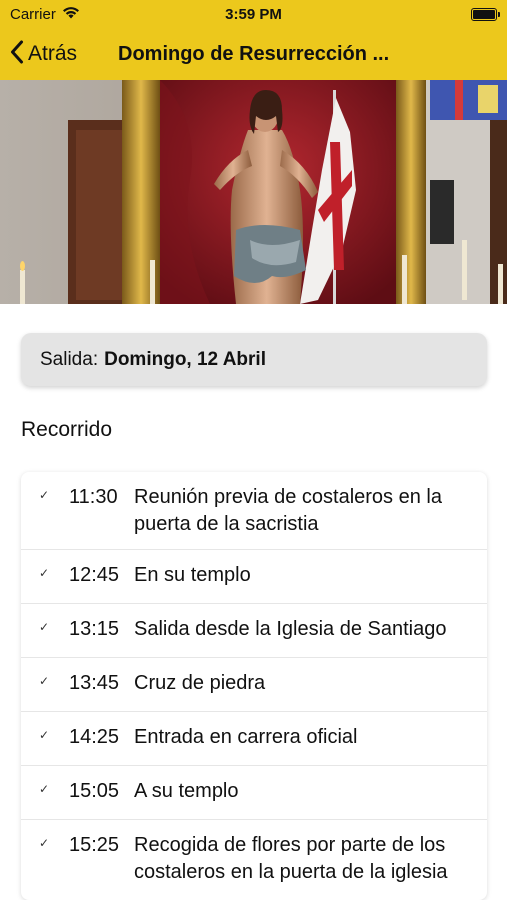  Describe the element at coordinates (185, 359) in the screenshot. I see `salida-value: Domingo, 12 Abril` at that location.